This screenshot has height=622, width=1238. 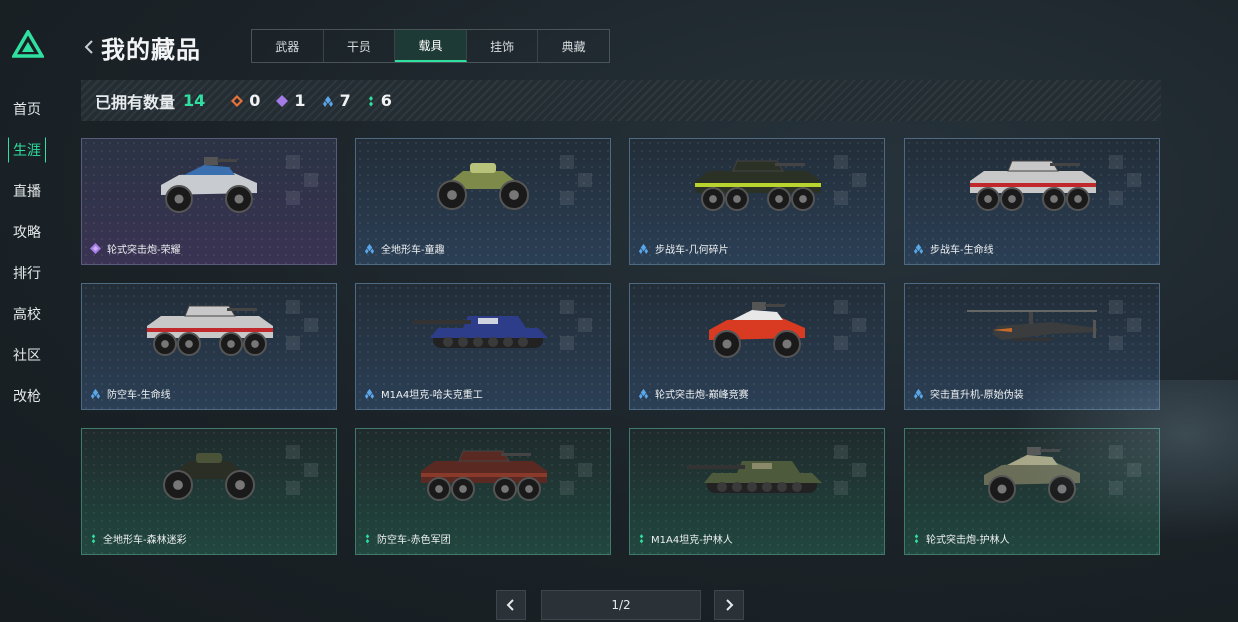 I want to click on vehicle-name: 轮式突击炮-巅峰竞赛, so click(x=702, y=395).